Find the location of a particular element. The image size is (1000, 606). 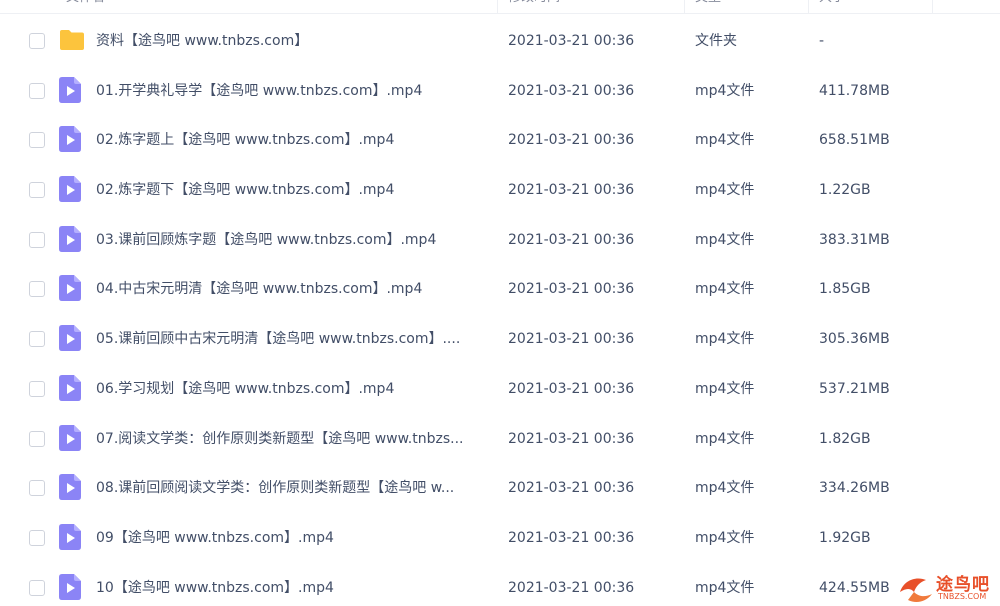

file-size: 1.22GB is located at coordinates (845, 190).